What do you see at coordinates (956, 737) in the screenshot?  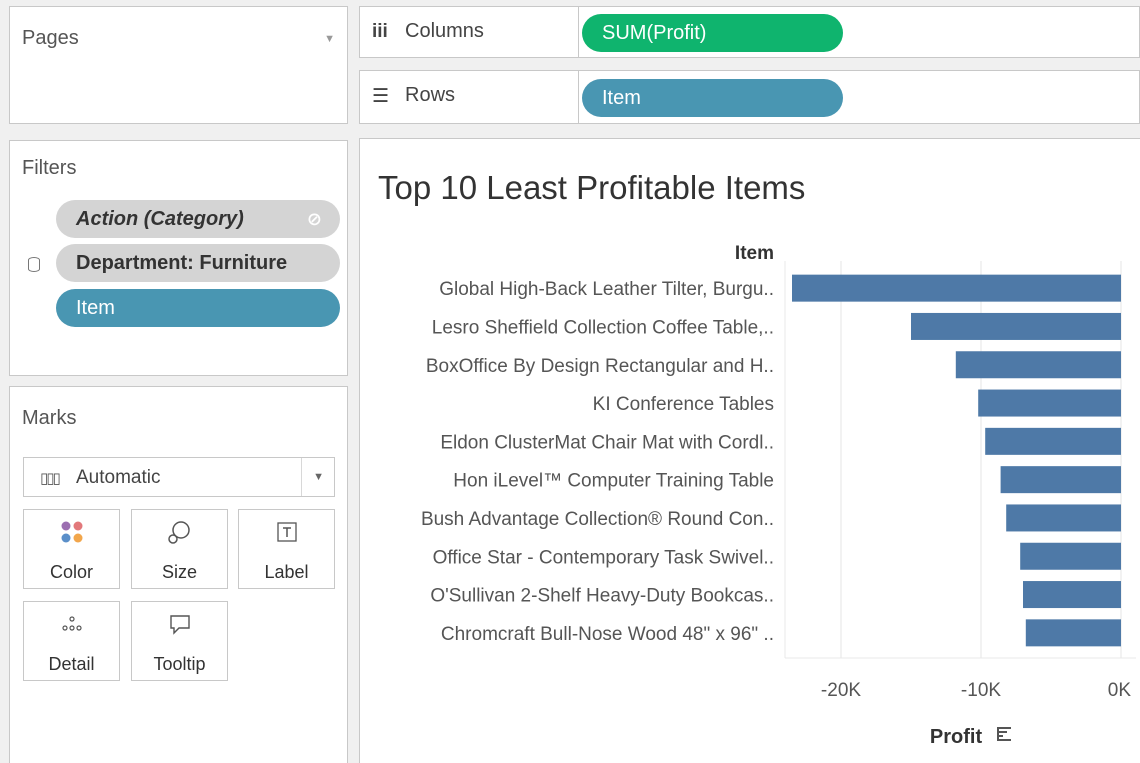 I see `x-axis-title: Profit` at bounding box center [956, 737].